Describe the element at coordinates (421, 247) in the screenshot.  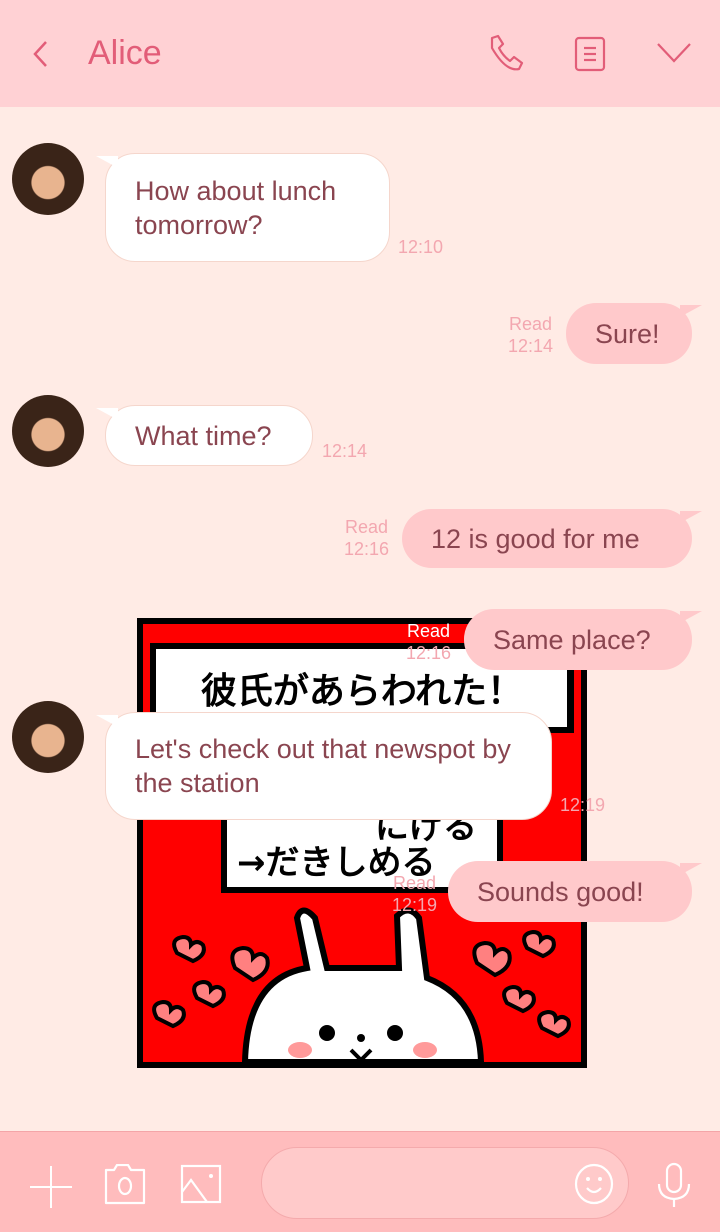
I see `message-time: 12:10` at that location.